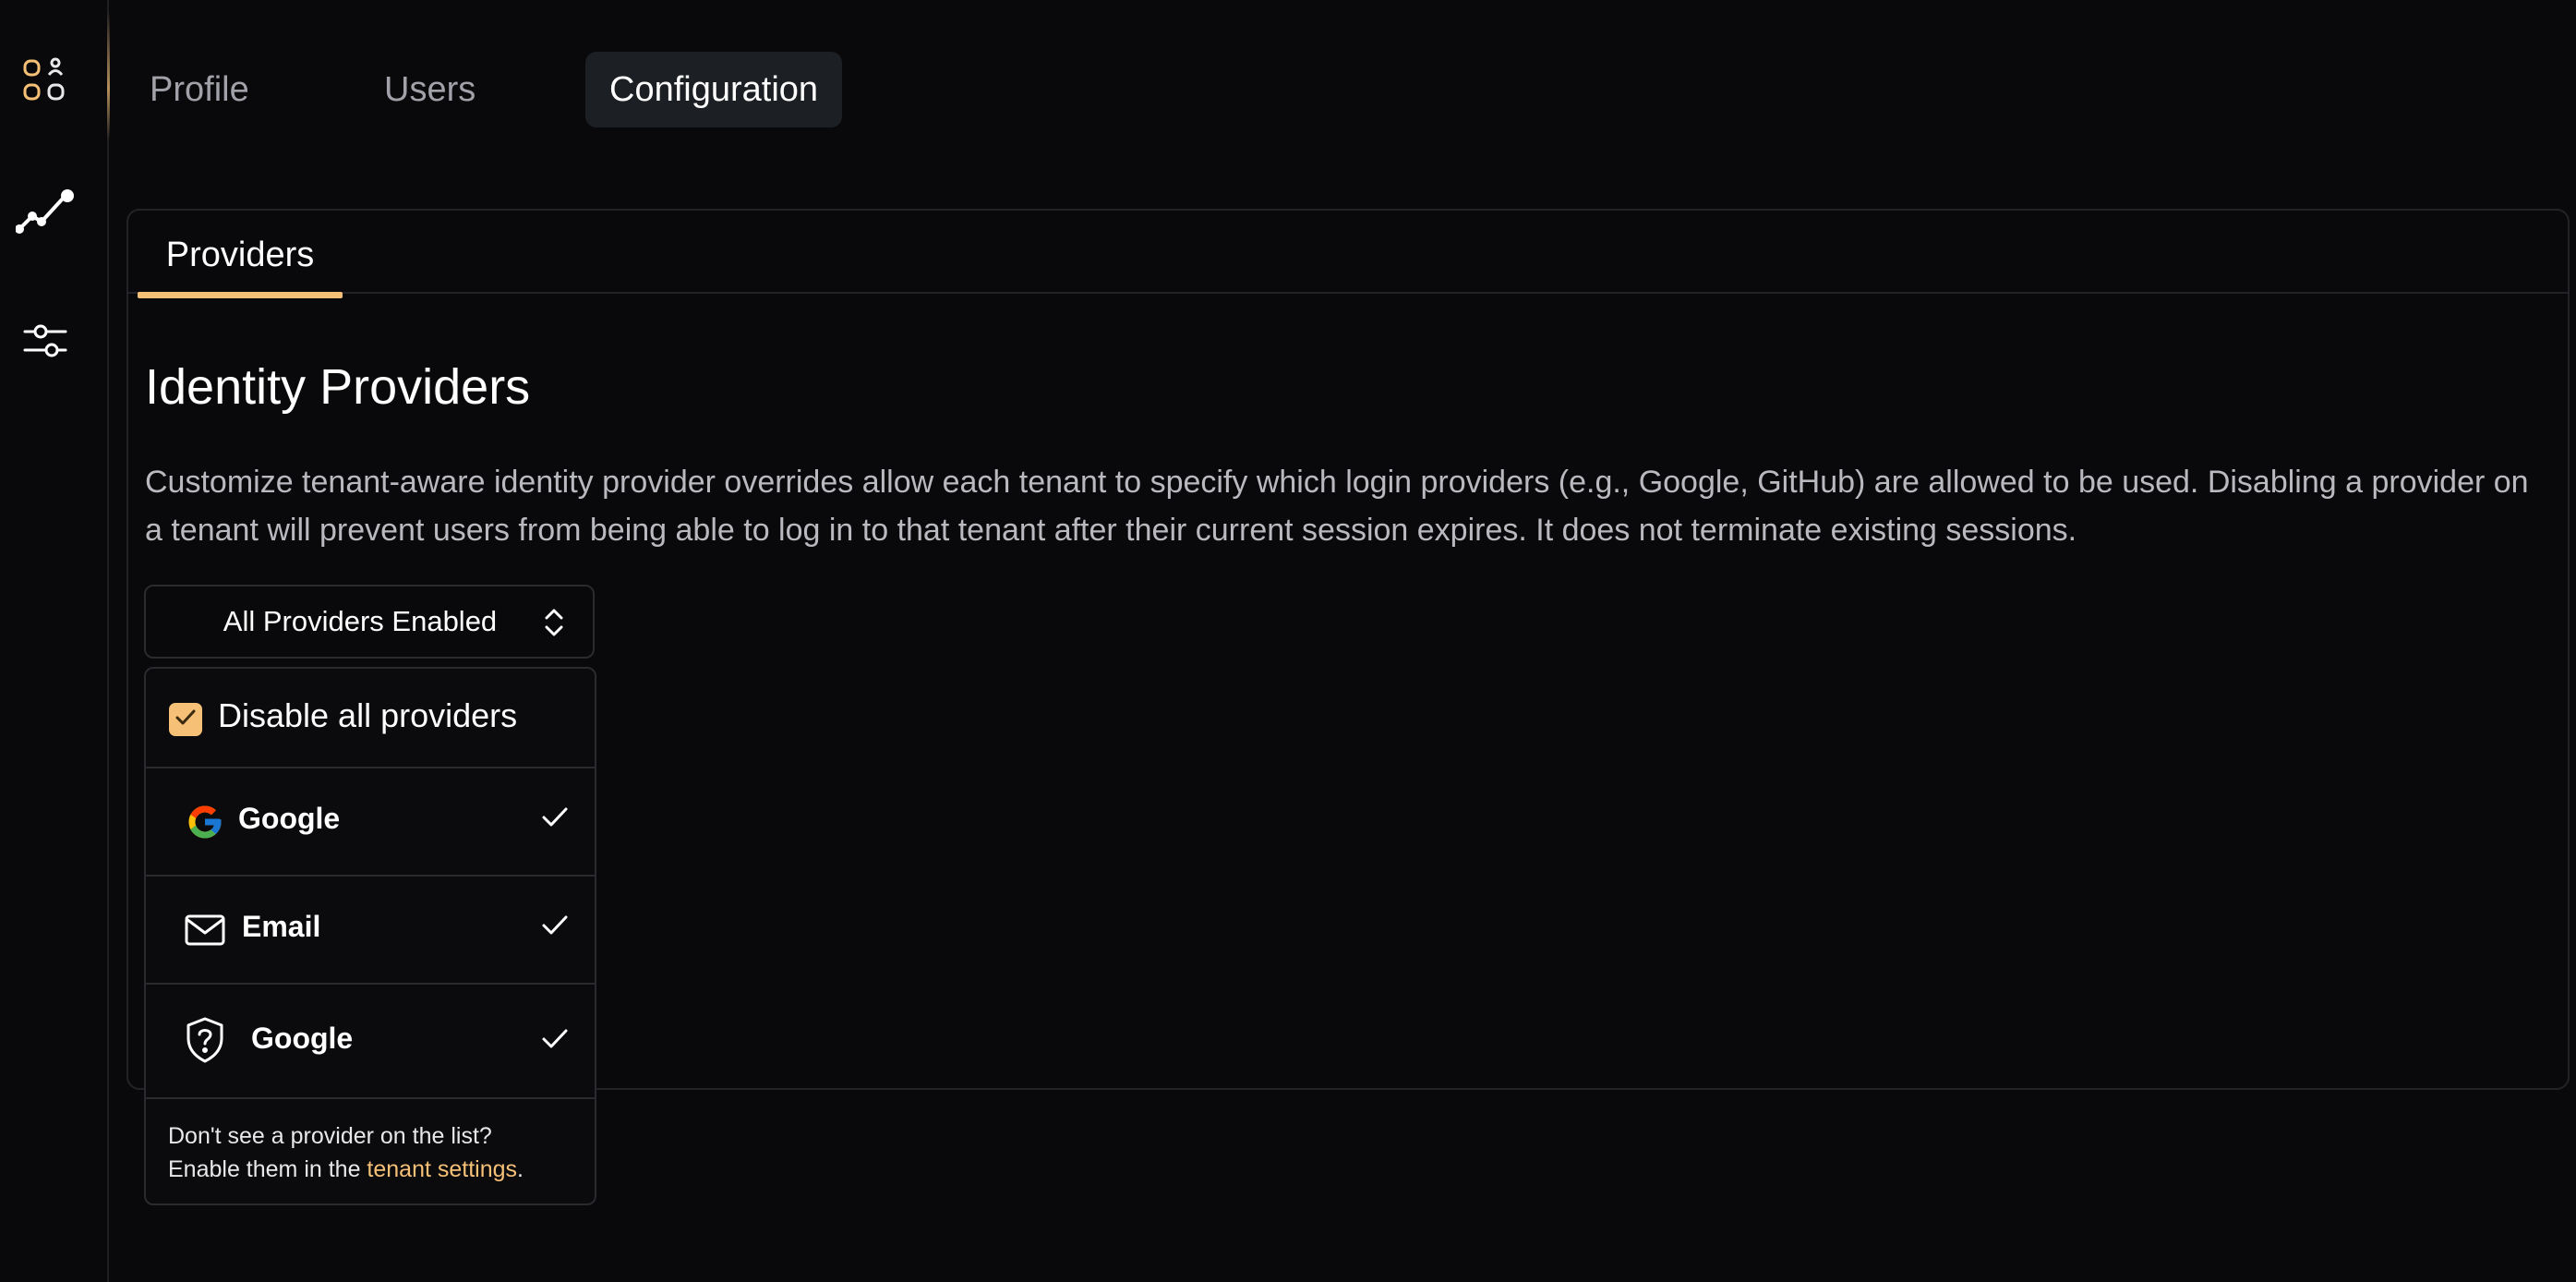  I want to click on disable-all-providers-option: Disable all providers, so click(370, 718).